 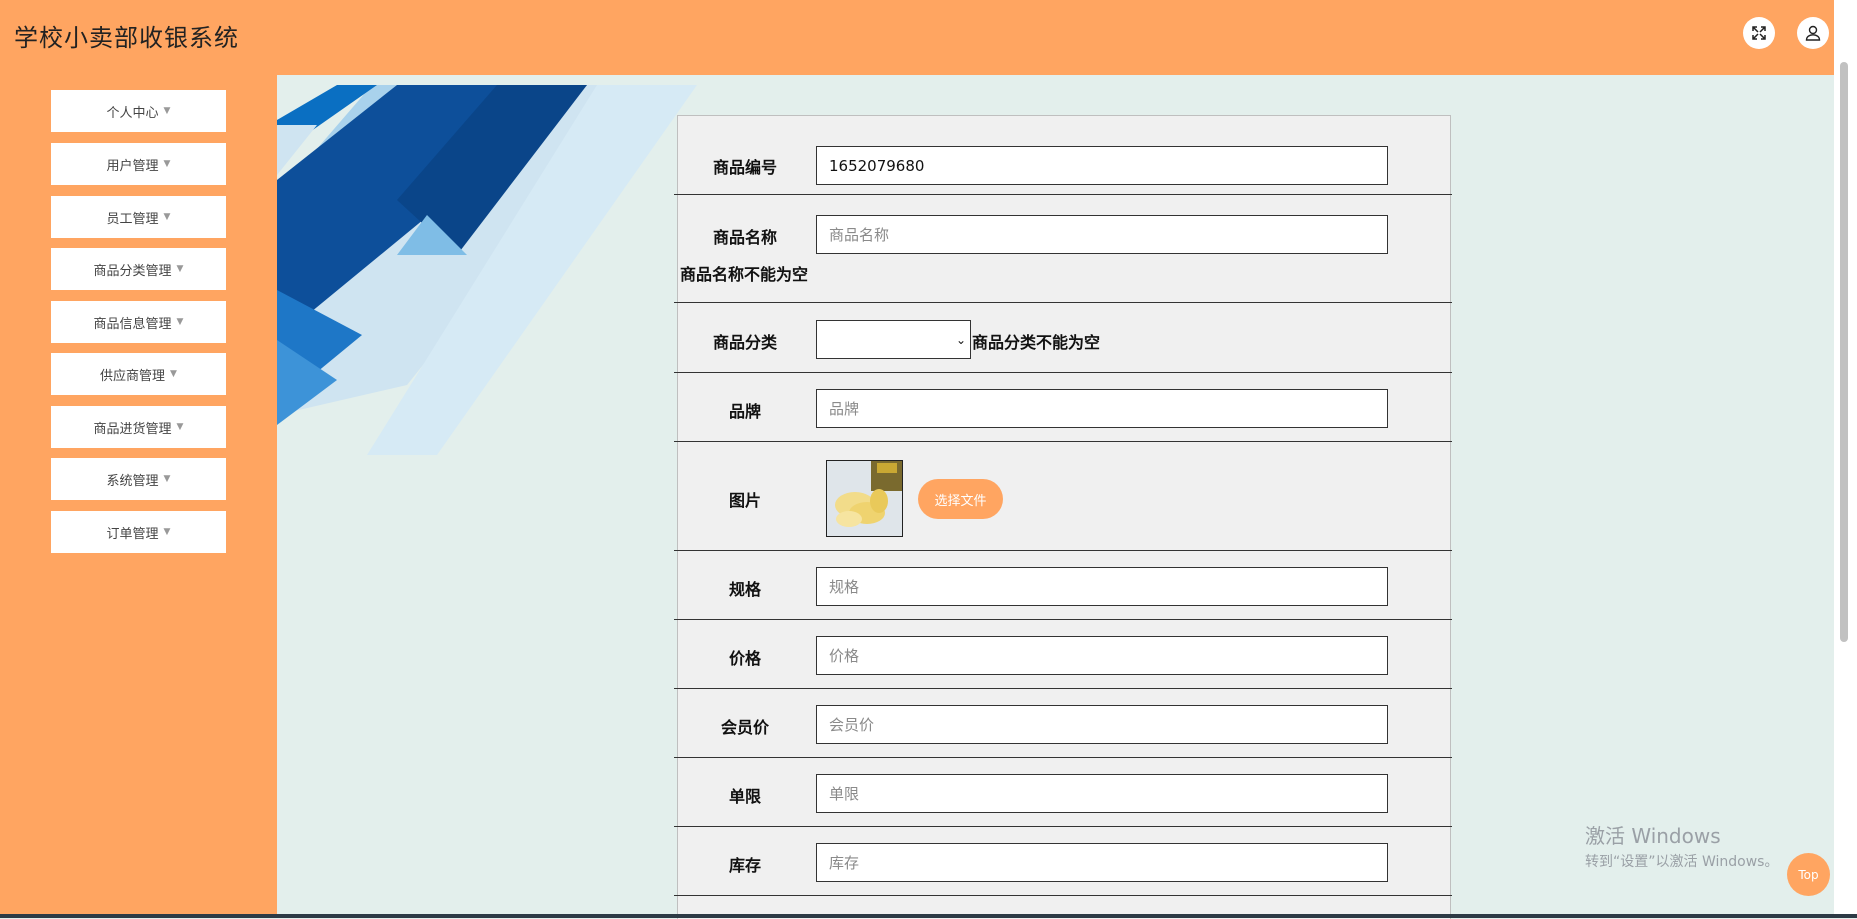 What do you see at coordinates (744, 500) in the screenshot?
I see `image-label: 图片` at bounding box center [744, 500].